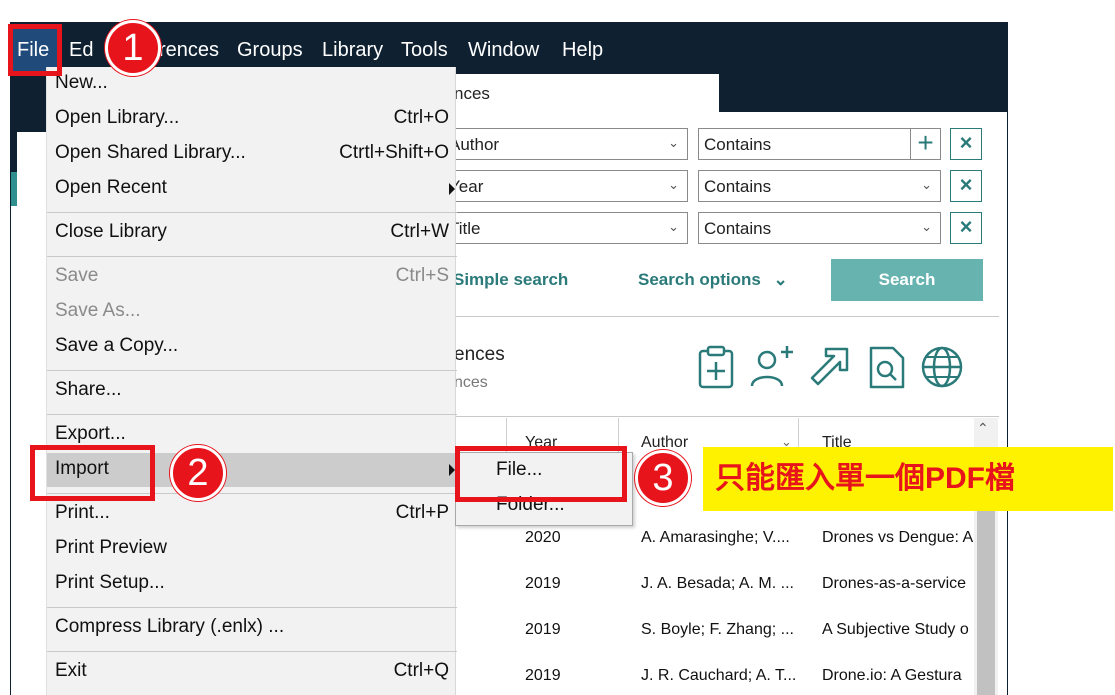 Image resolution: width=1115 pixels, height=695 pixels. What do you see at coordinates (819, 228) in the screenshot?
I see `search-operator-3: Contains ⌄` at bounding box center [819, 228].